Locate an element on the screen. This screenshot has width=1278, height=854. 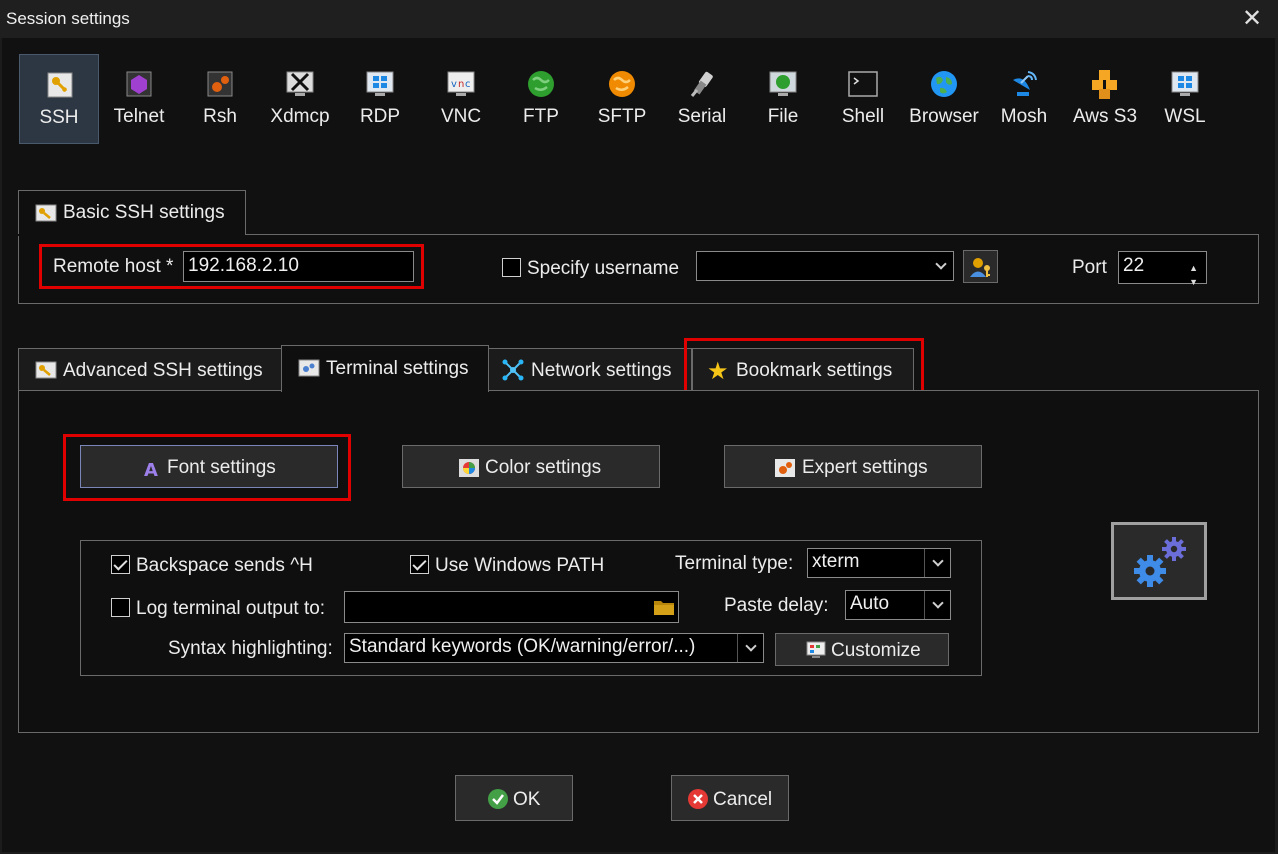
log-output-label: Log terminal output to: is located at coordinates (231, 608).